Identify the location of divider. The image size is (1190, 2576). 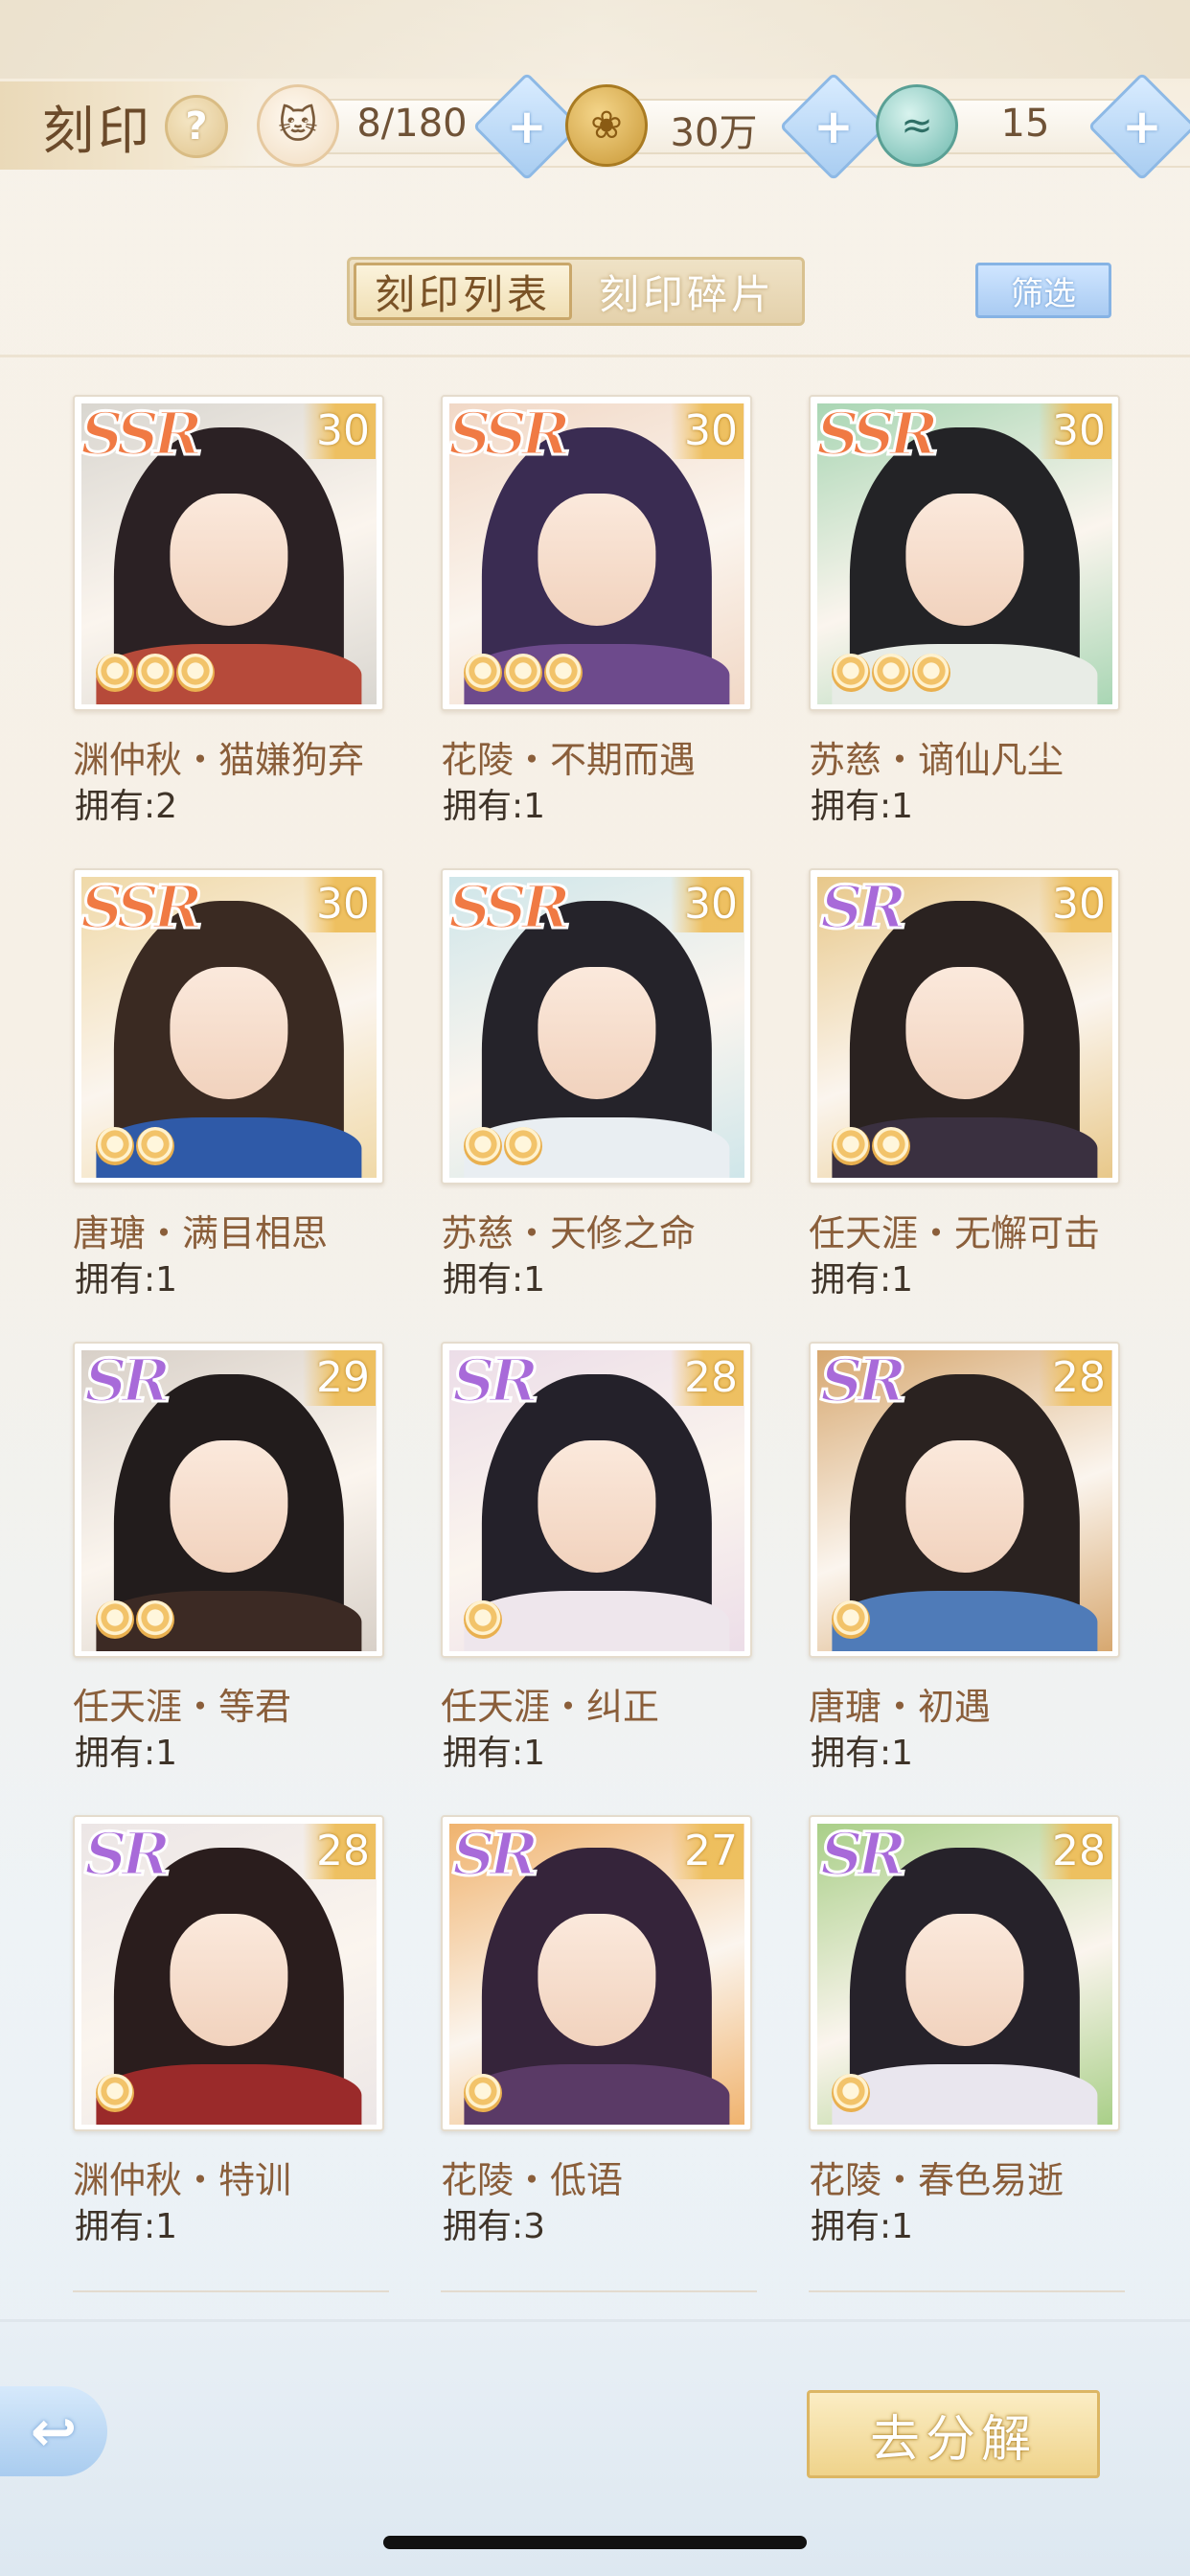
(595, 356).